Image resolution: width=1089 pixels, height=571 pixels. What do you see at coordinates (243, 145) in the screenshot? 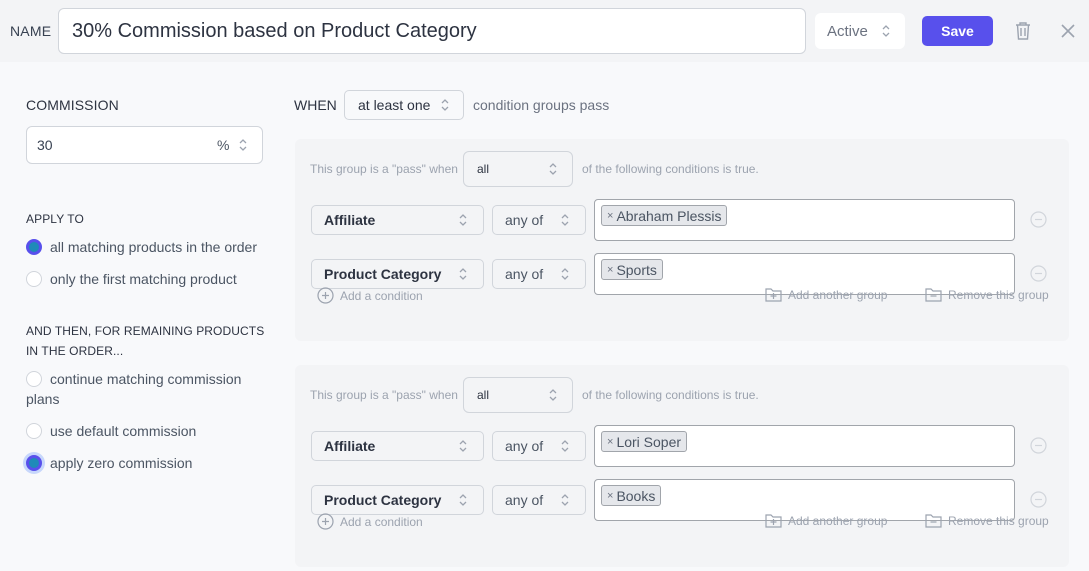
I see `commission-stepper-icon` at bounding box center [243, 145].